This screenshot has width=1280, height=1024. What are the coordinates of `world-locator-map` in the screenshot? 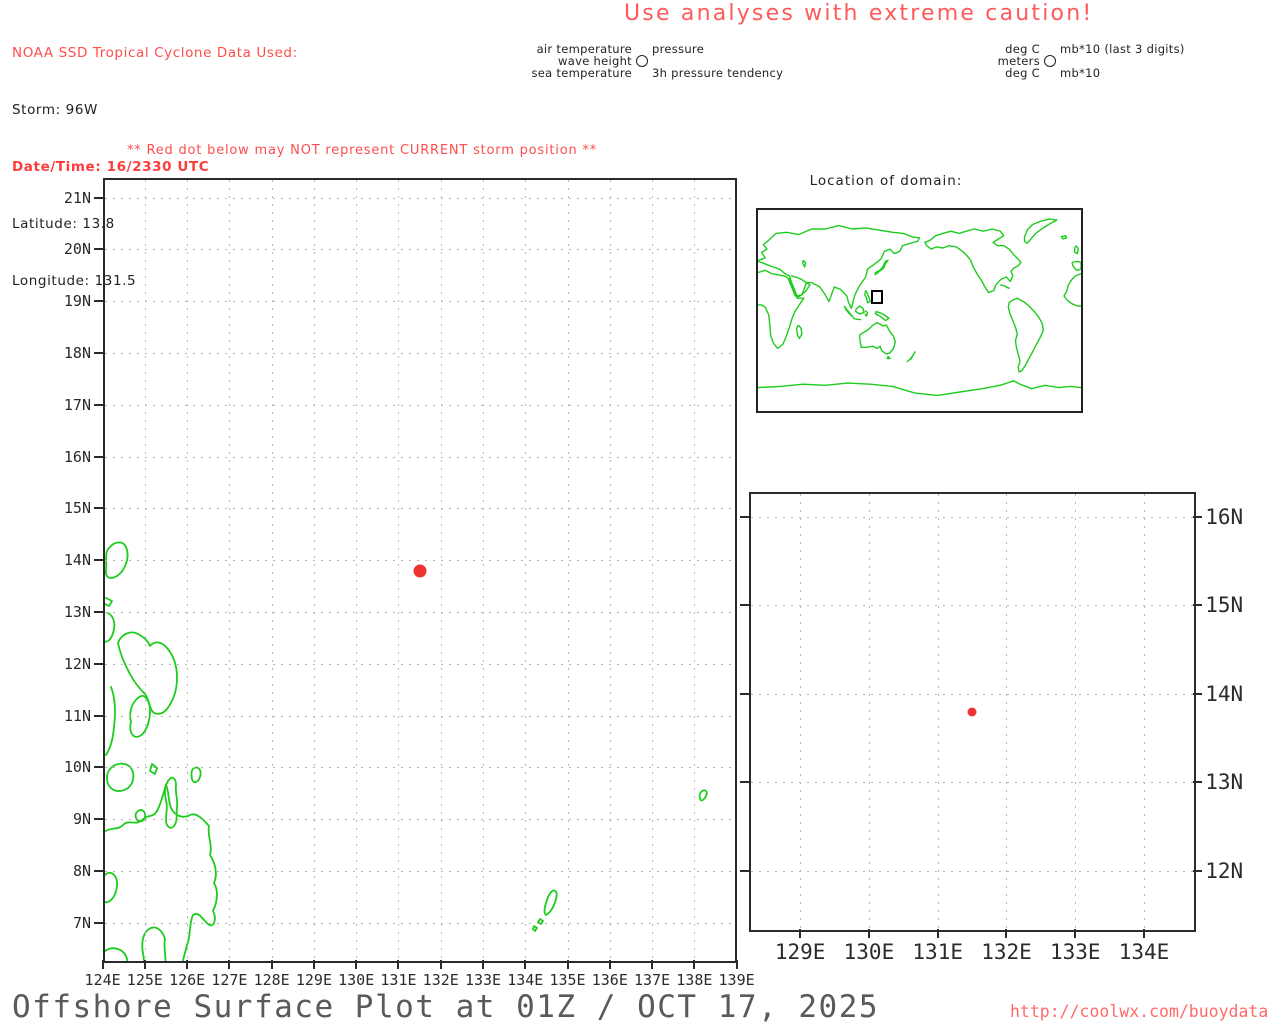 It's located at (919, 310).